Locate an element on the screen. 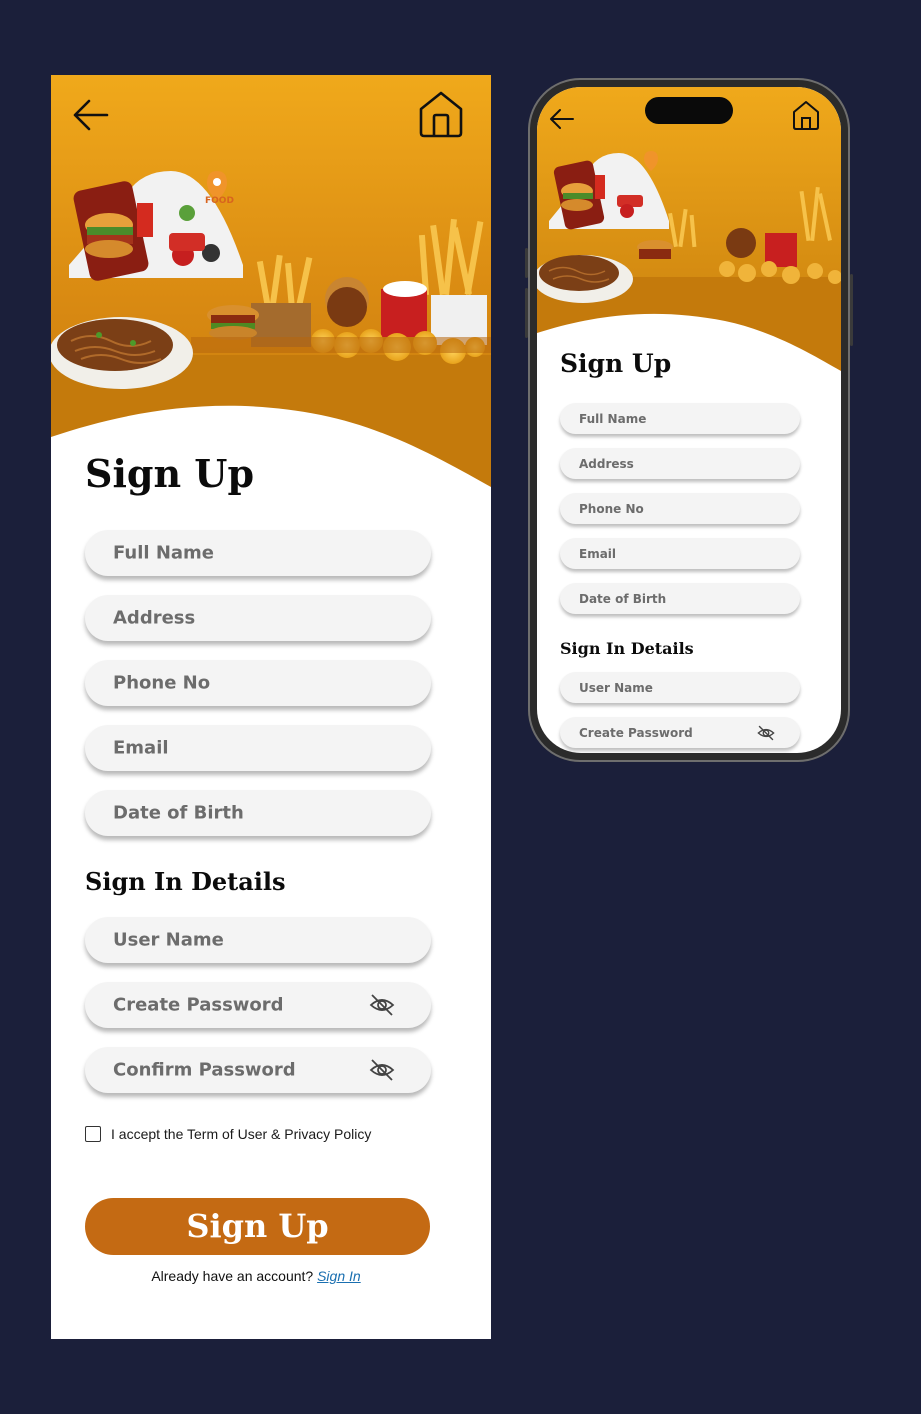  confirm-password-field: Confirm Password is located at coordinates (258, 1070).